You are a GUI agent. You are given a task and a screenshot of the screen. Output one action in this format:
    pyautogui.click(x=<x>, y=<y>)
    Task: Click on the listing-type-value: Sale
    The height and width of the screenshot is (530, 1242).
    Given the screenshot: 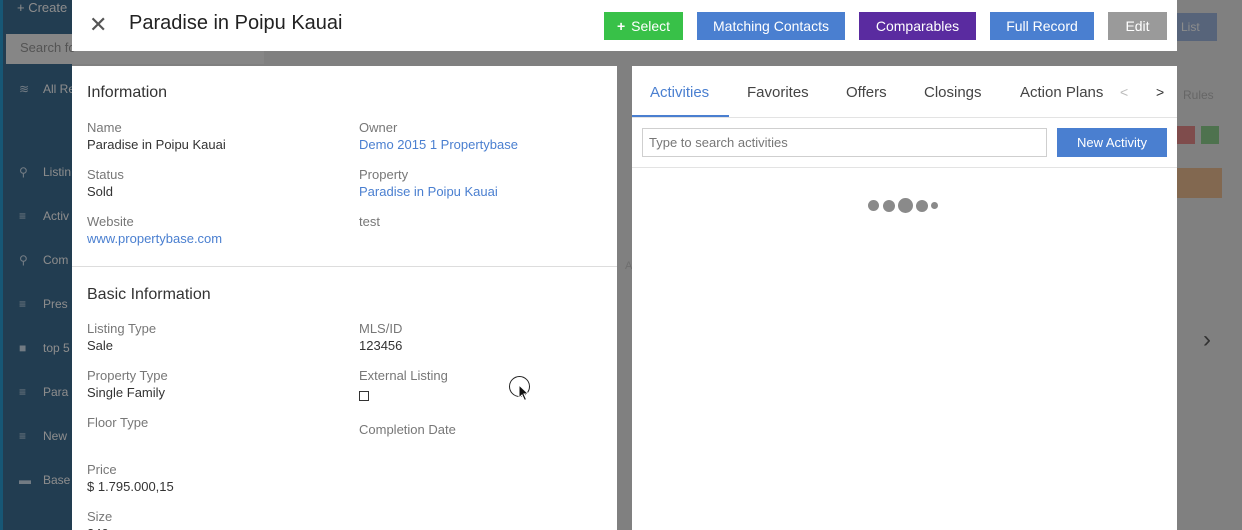 What is the action you would take?
    pyautogui.click(x=100, y=345)
    